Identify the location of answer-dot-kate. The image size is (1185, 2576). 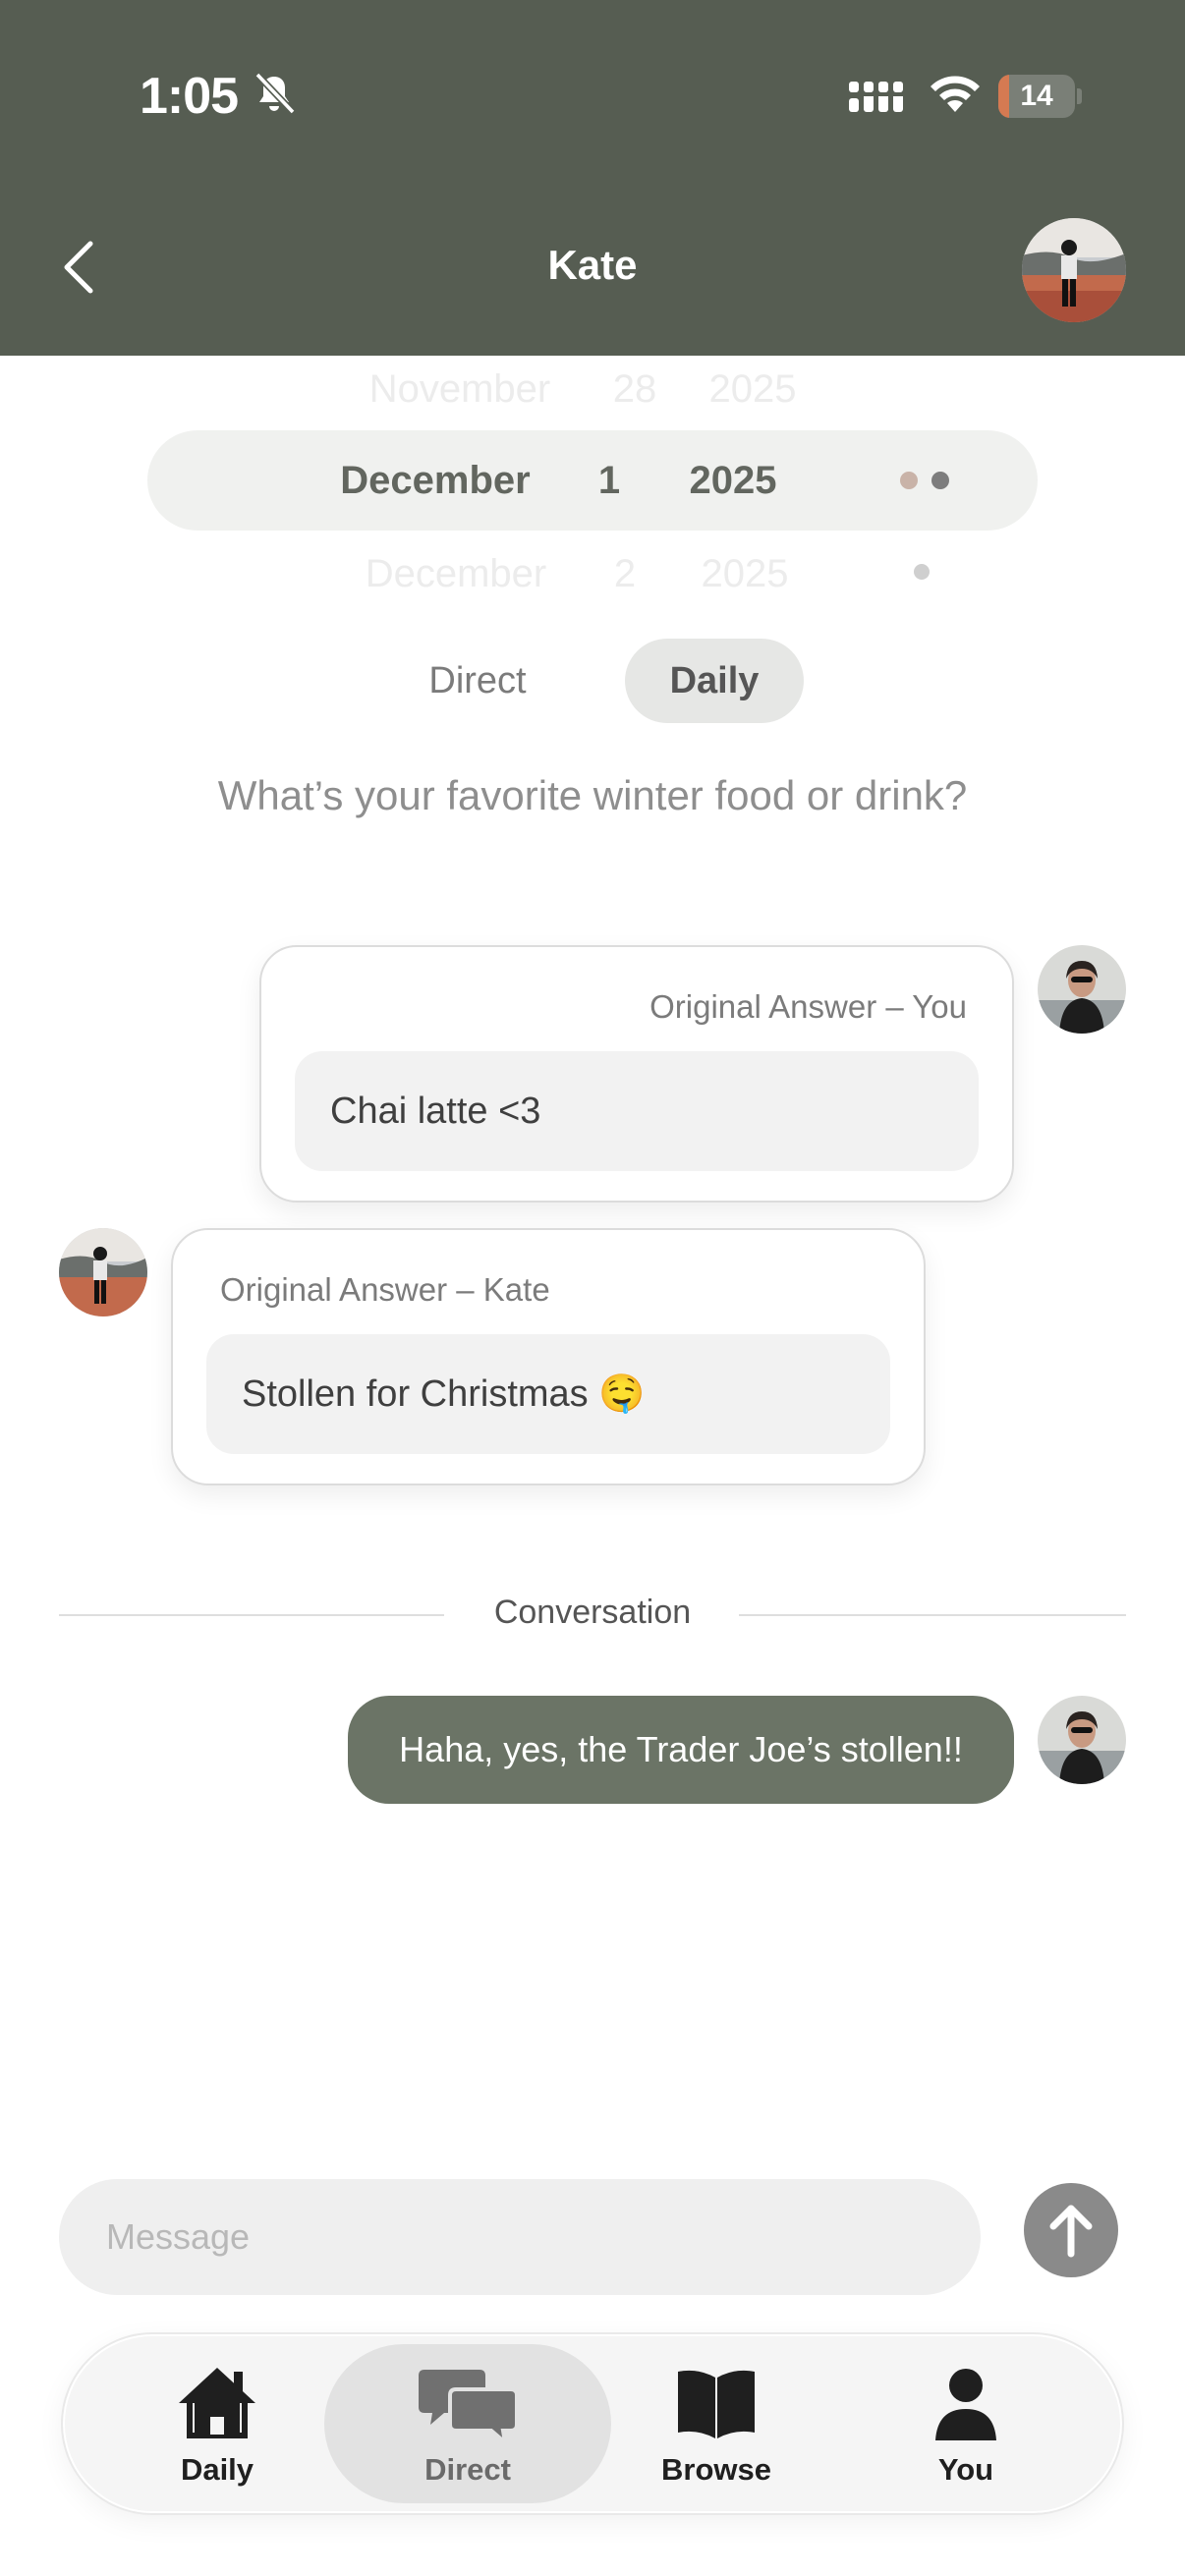
(909, 480).